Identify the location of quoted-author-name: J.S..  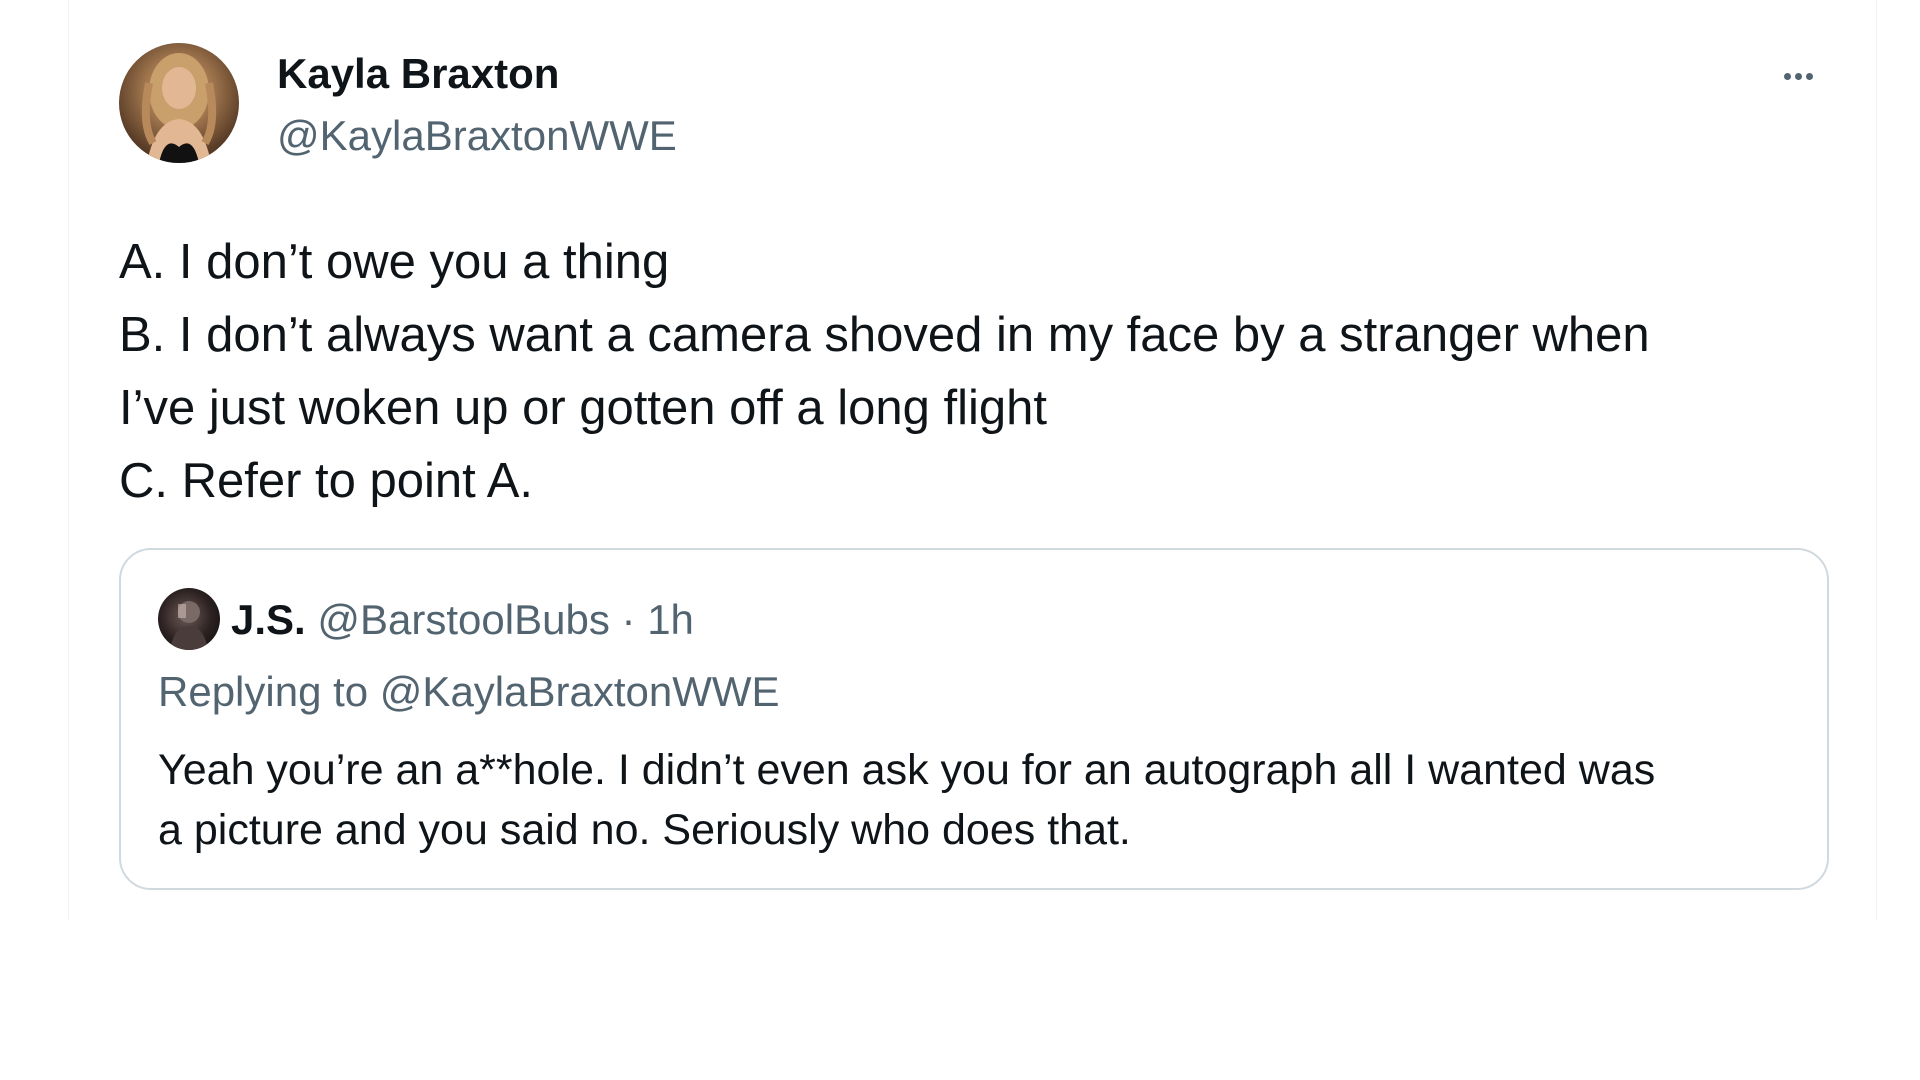
(268, 619).